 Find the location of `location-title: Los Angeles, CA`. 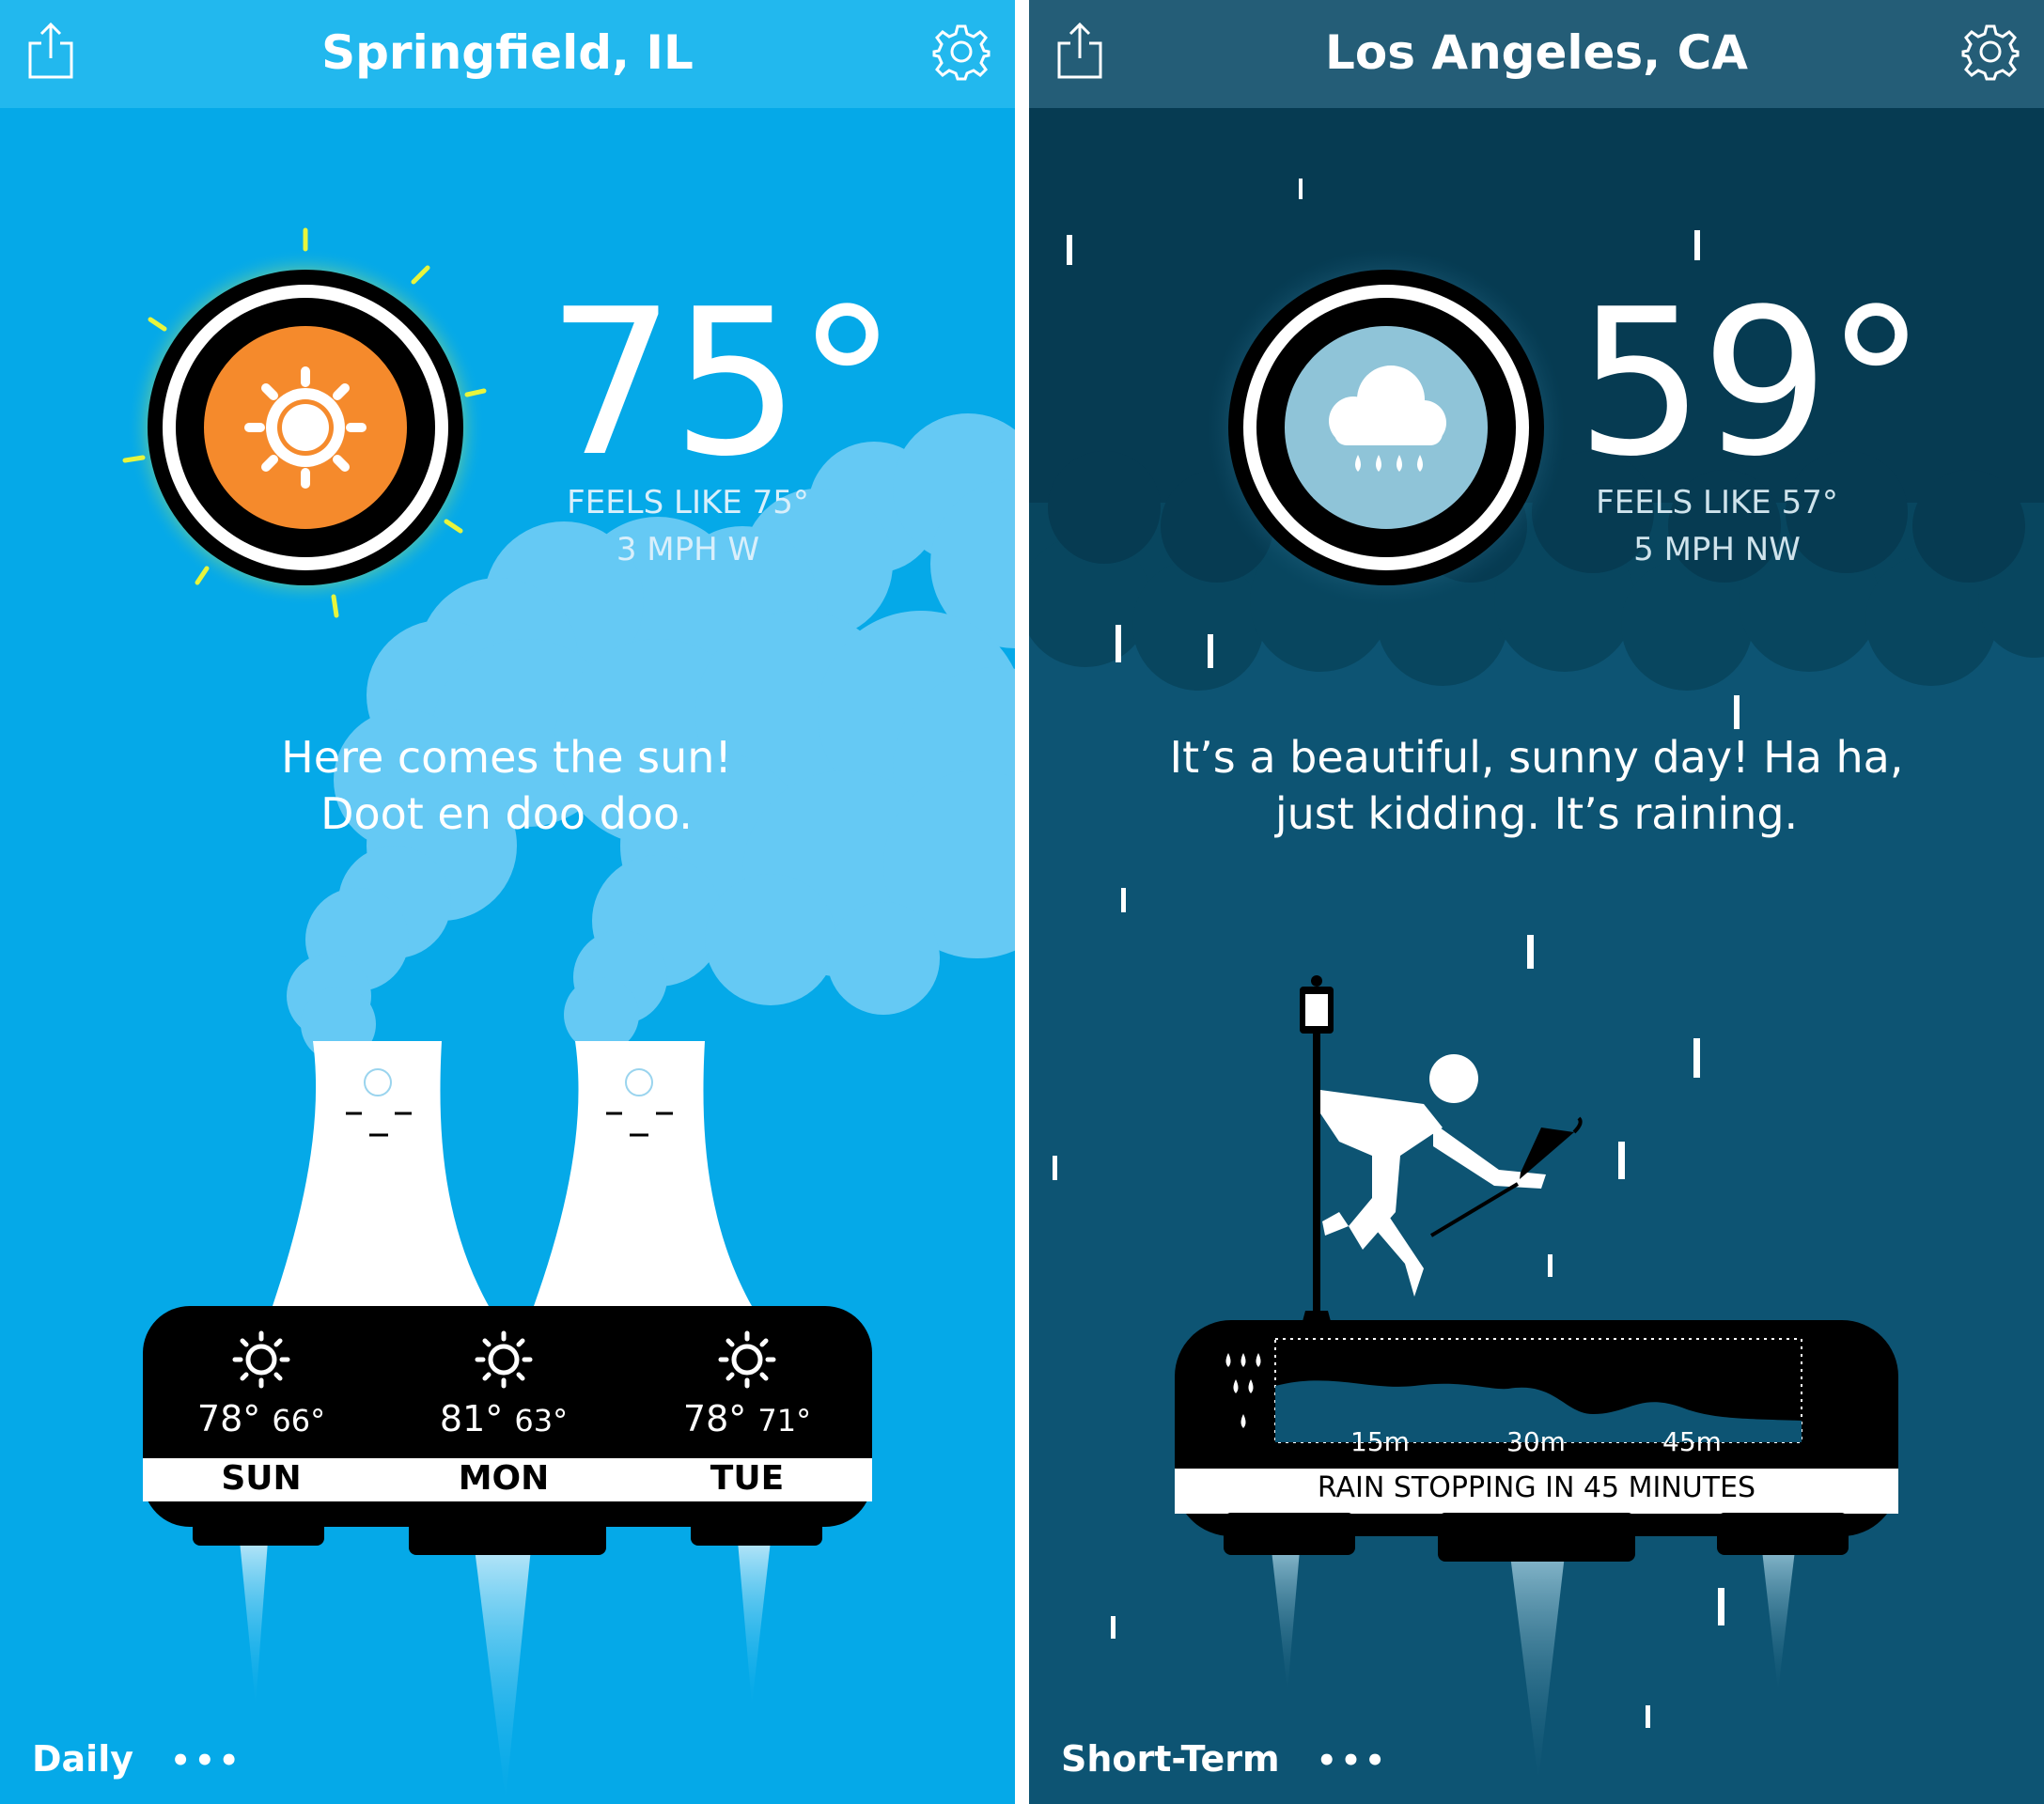

location-title: Los Angeles, CA is located at coordinates (1536, 54).